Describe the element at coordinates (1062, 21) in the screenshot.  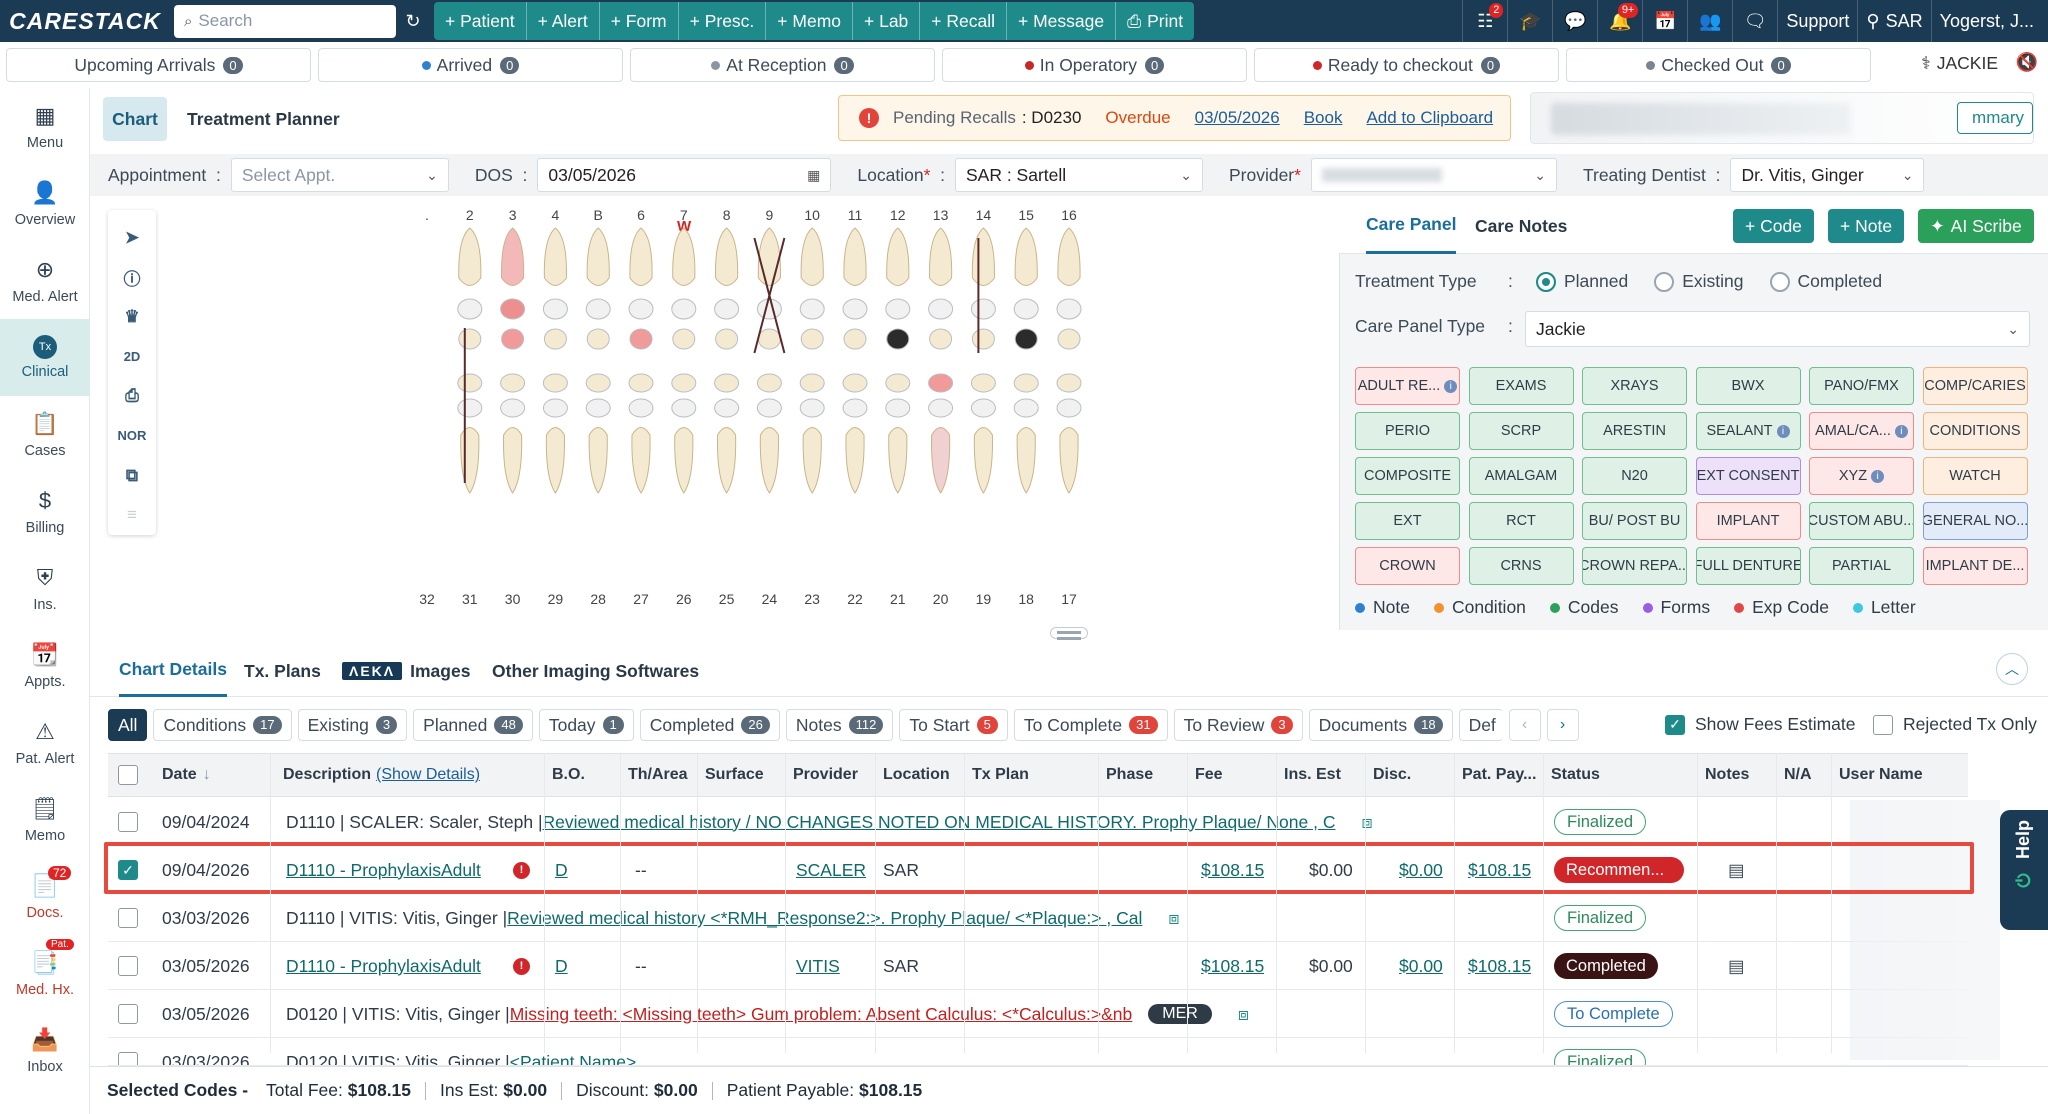
I see `add-message-button: + Message` at that location.